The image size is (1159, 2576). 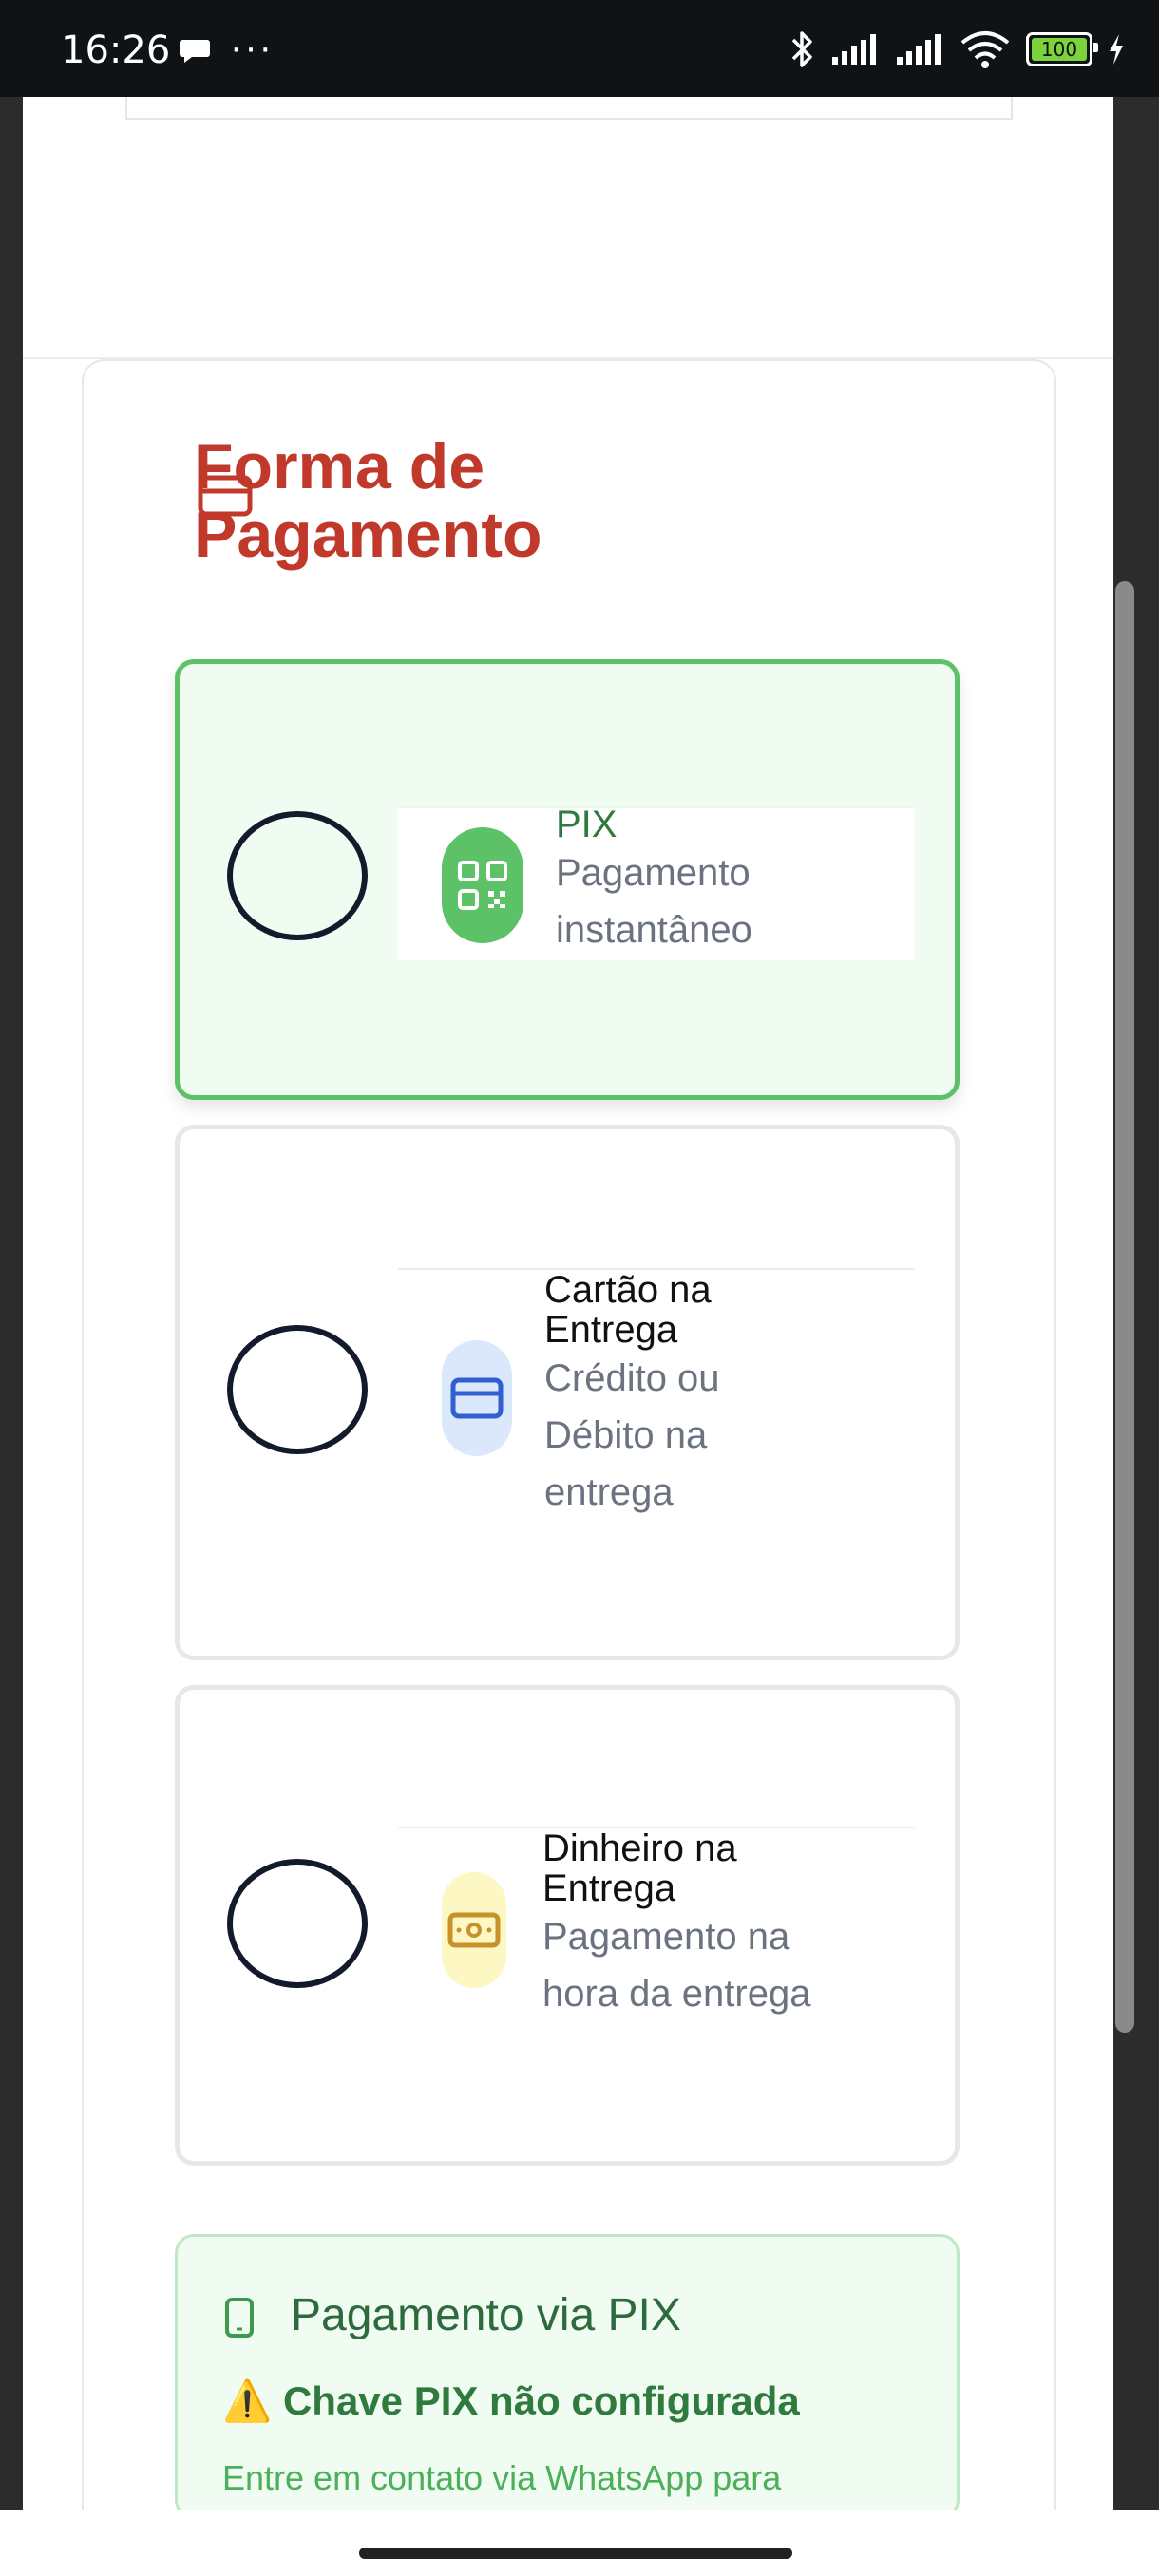 I want to click on option-subtitle: Pagamento na hora da entrega, so click(x=676, y=1965).